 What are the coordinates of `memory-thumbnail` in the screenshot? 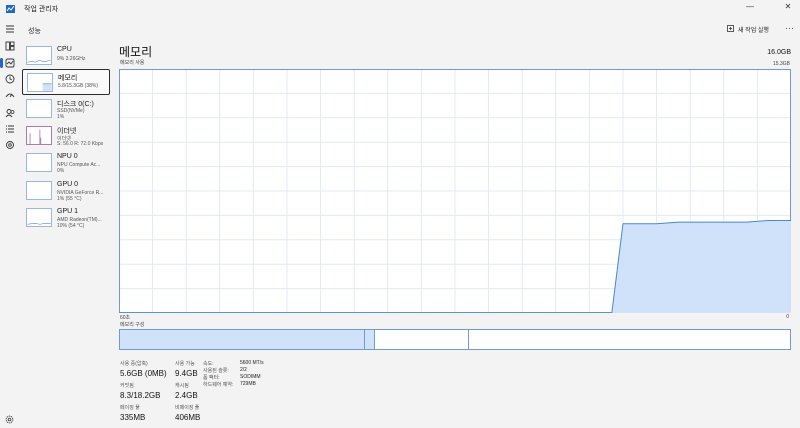 It's located at (40, 82).